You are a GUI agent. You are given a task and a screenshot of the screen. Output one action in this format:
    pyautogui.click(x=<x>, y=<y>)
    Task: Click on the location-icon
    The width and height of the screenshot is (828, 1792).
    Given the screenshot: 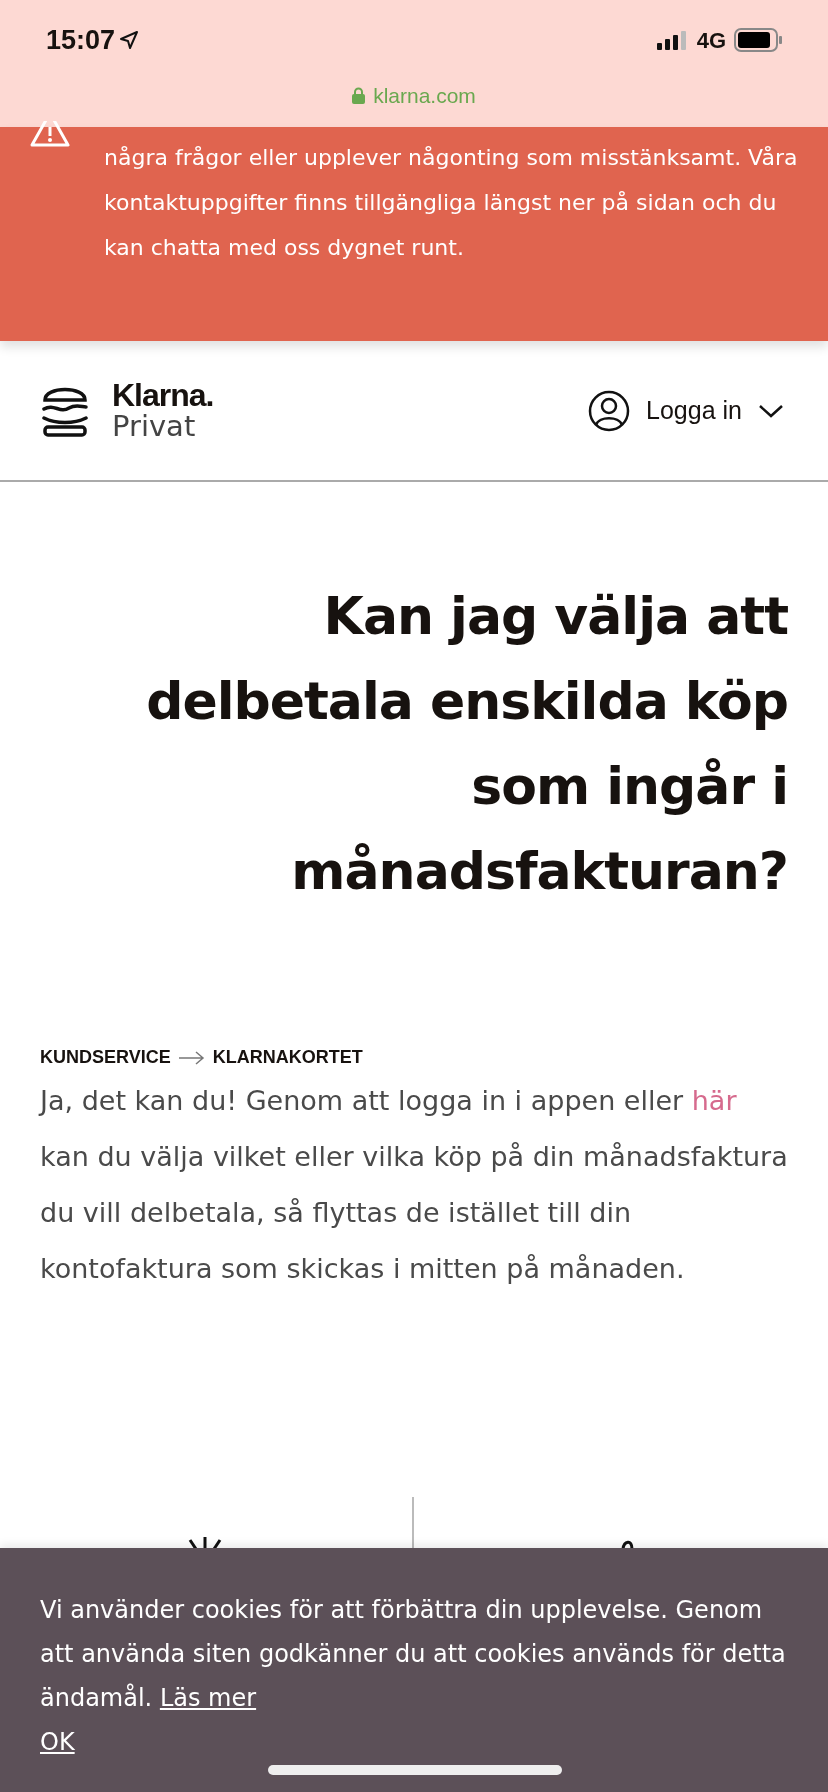 What is the action you would take?
    pyautogui.click(x=129, y=40)
    